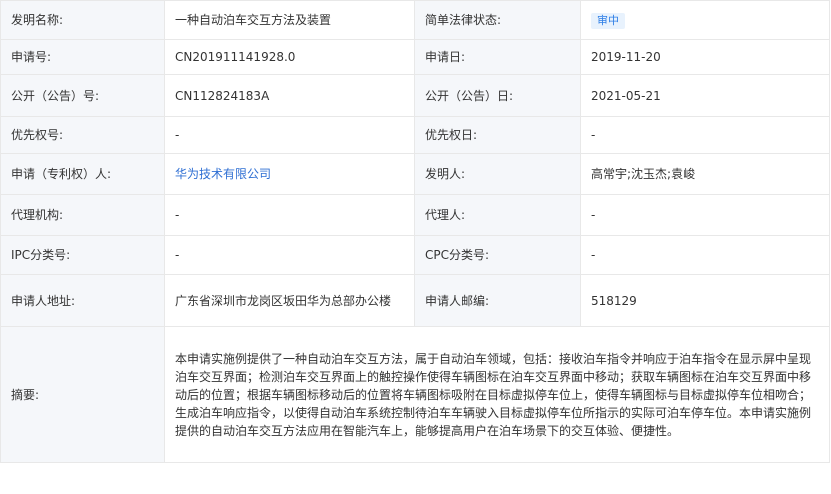 The image size is (831, 494). I want to click on row-agency: 代理机构: - 代理人: -, so click(415, 215).